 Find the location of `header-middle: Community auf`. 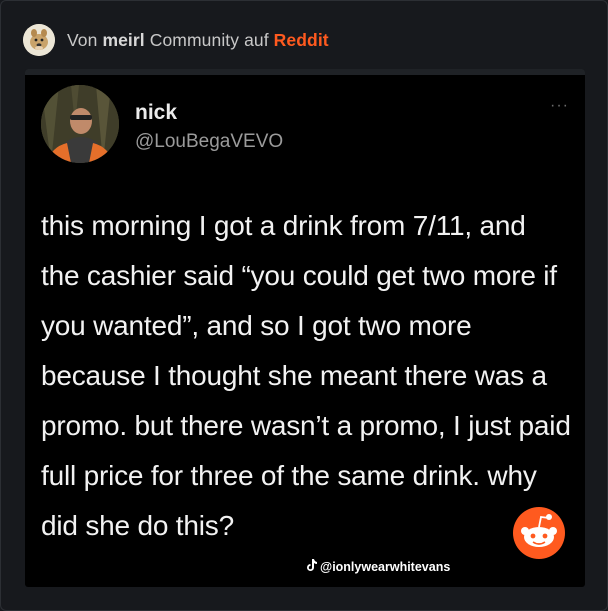

header-middle: Community auf is located at coordinates (209, 39).